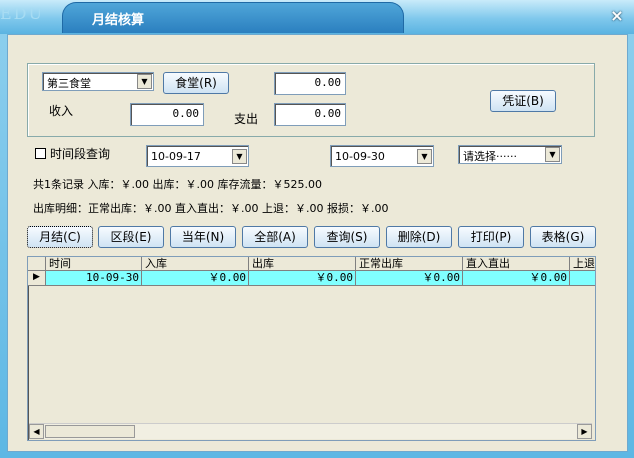  Describe the element at coordinates (409, 264) in the screenshot. I see `column-header: 正常出库` at that location.